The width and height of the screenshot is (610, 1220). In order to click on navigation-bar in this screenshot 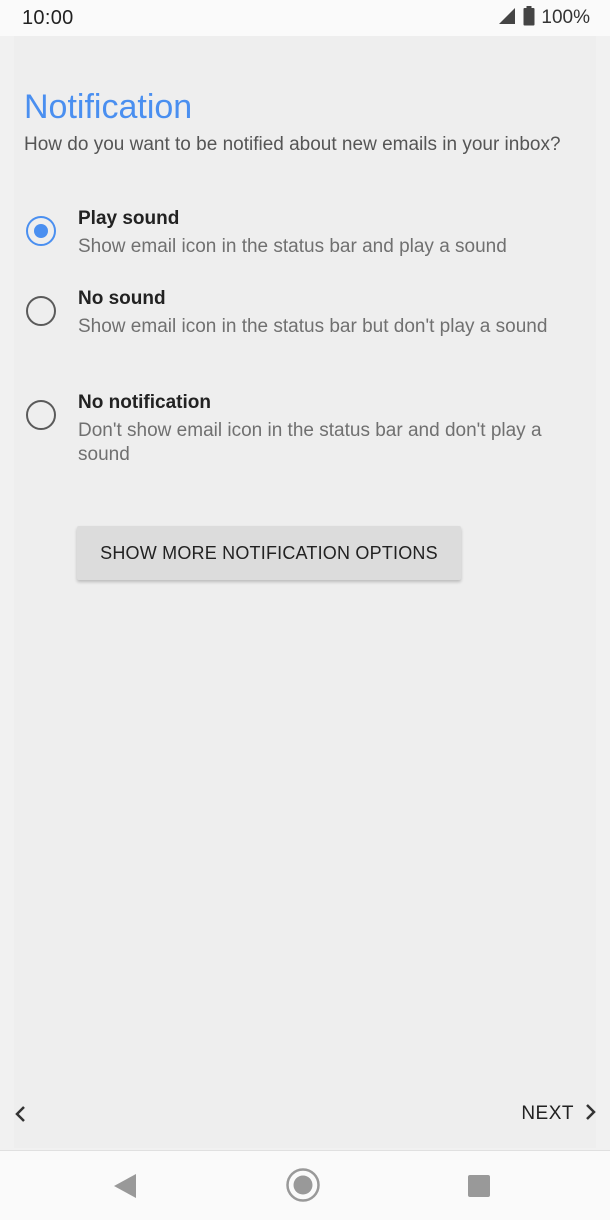, I will do `click(305, 1185)`.